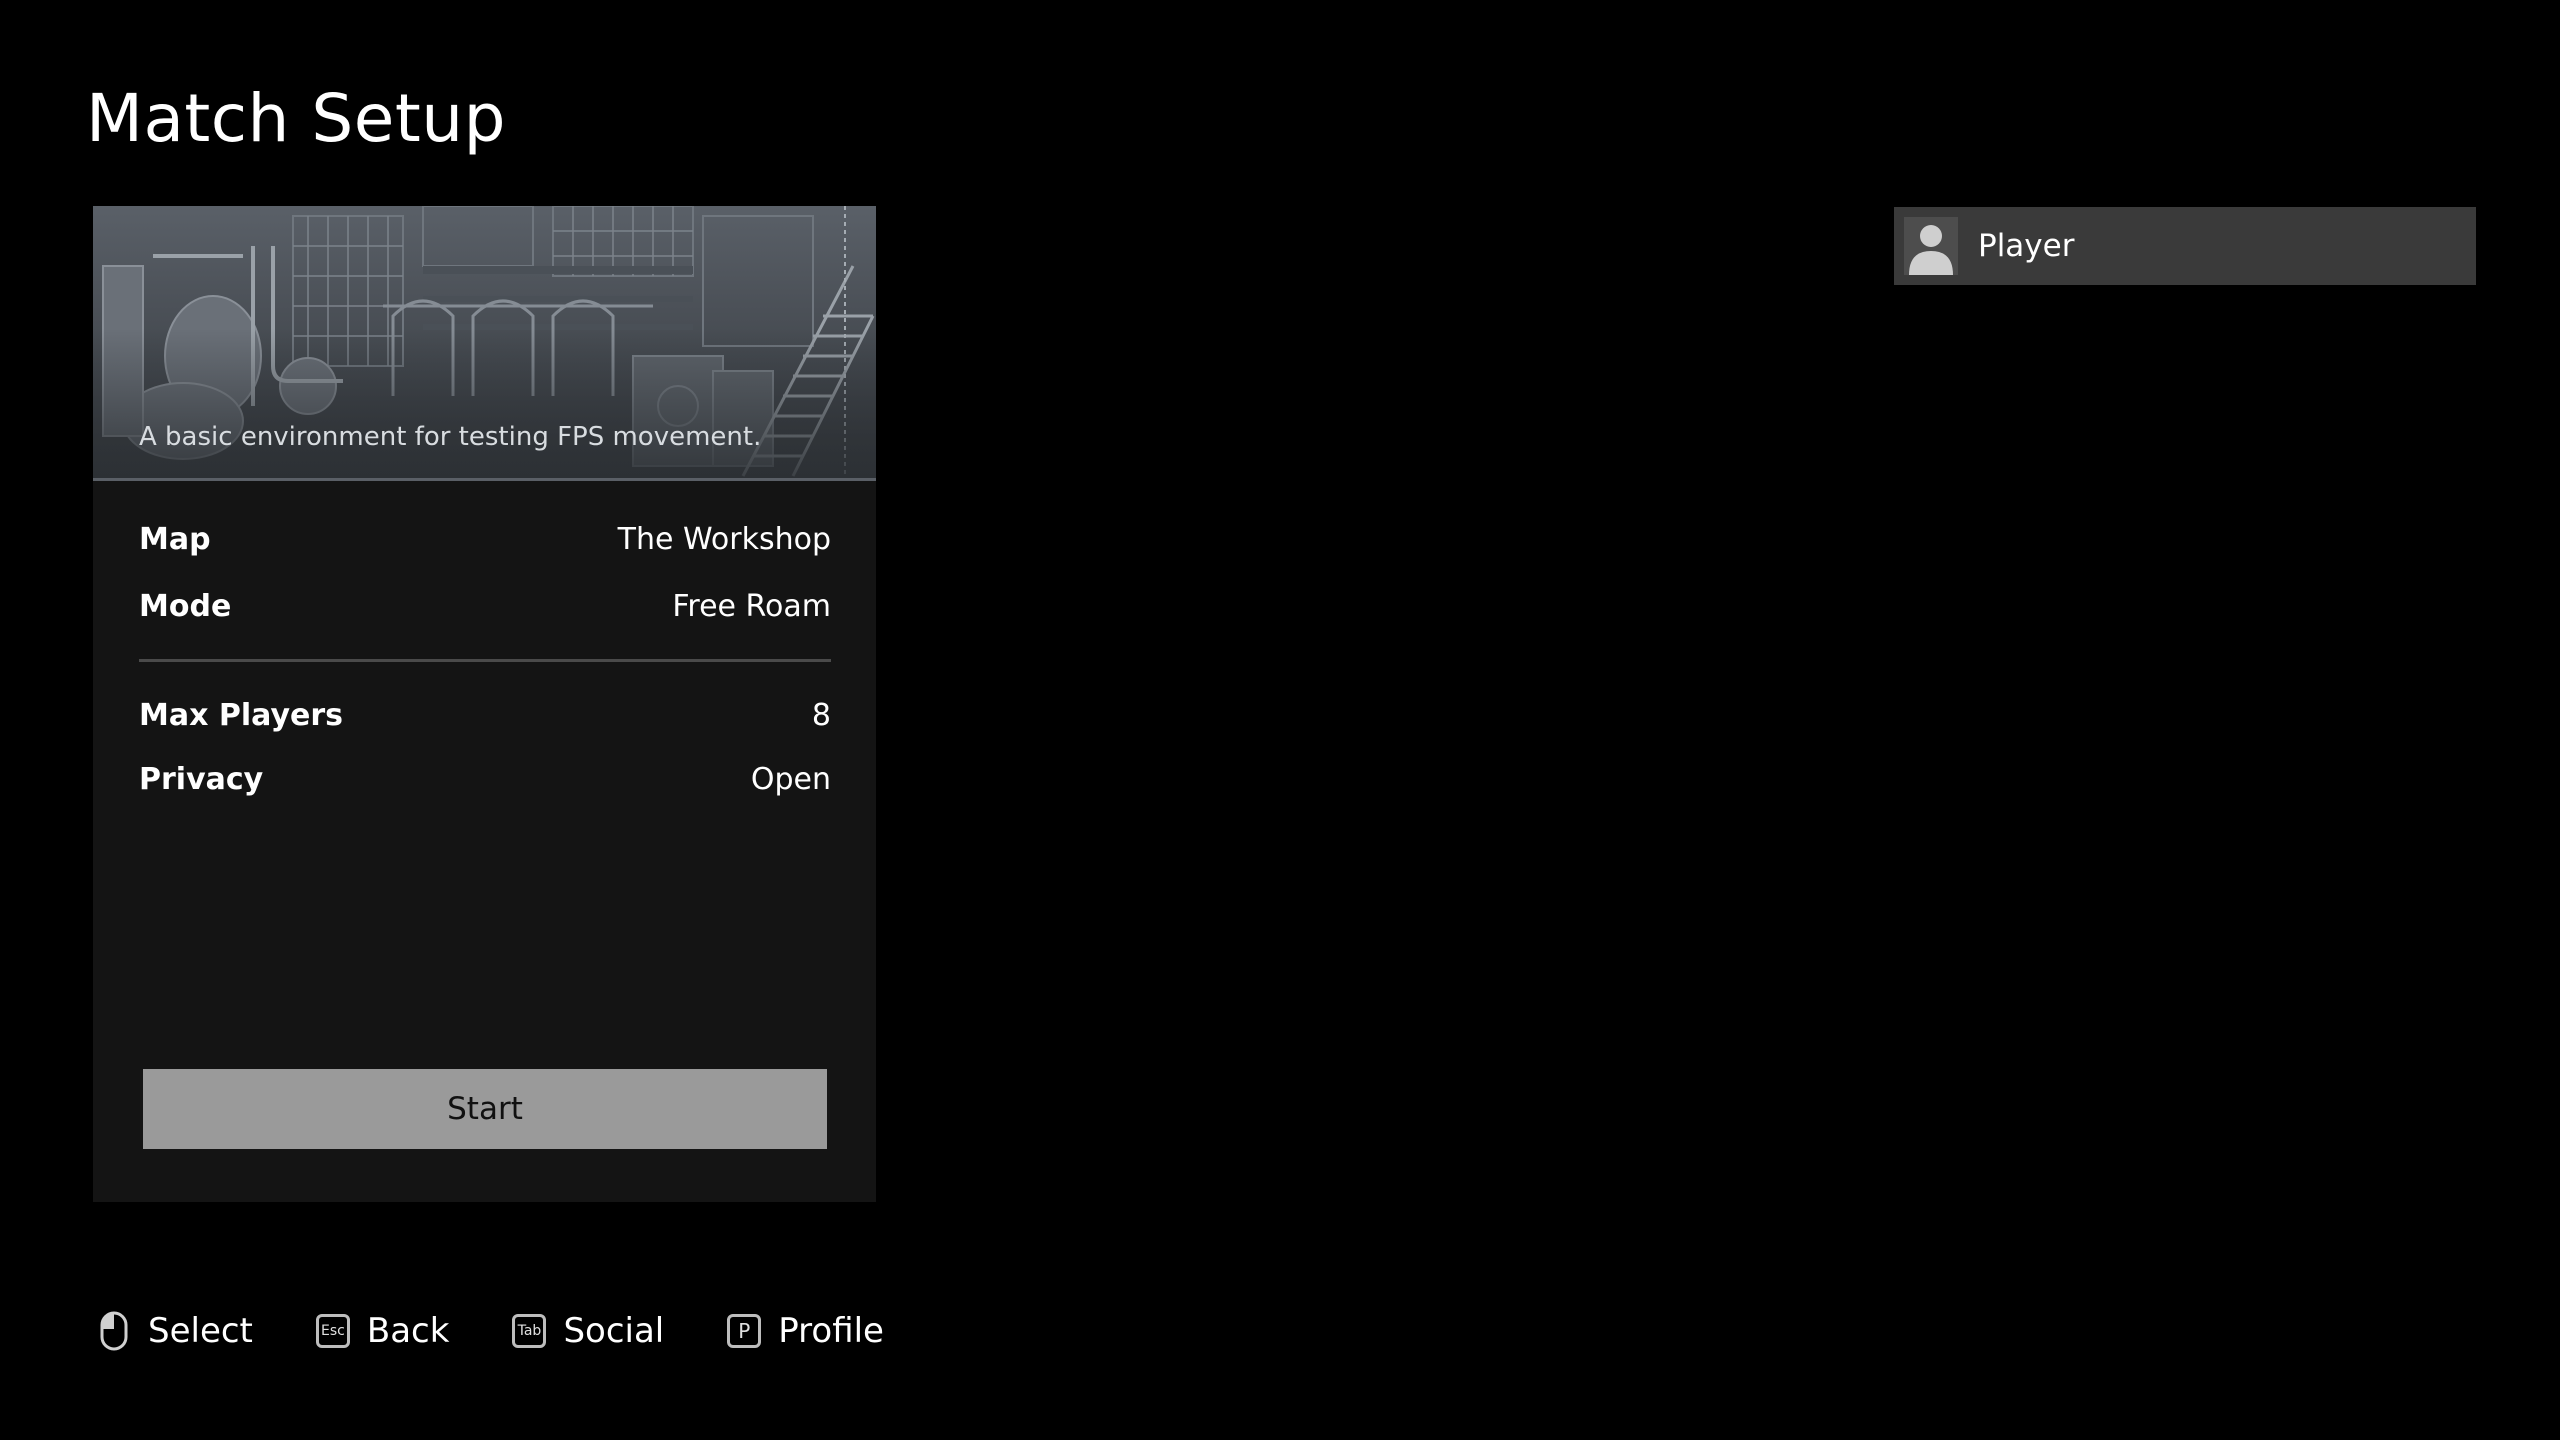 The image size is (2560, 1440). I want to click on setting-row-max-players: Max Players 8, so click(485, 715).